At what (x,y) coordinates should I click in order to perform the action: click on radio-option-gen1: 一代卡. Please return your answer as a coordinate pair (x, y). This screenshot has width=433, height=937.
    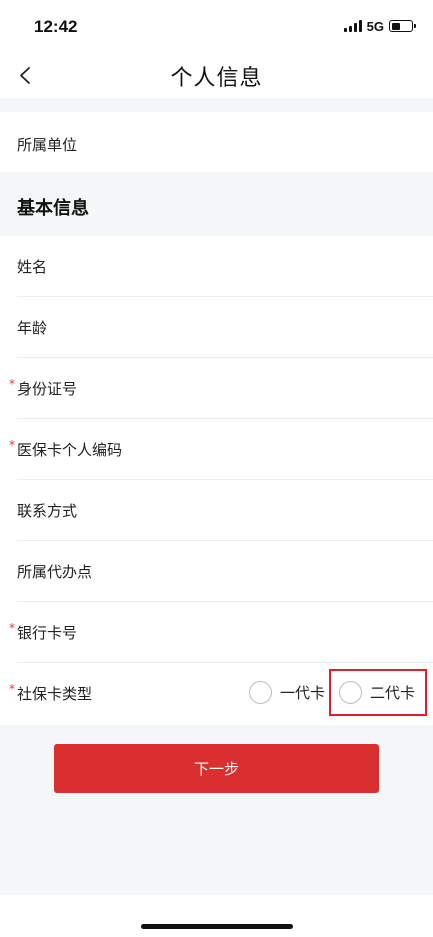
    Looking at the image, I should click on (286, 692).